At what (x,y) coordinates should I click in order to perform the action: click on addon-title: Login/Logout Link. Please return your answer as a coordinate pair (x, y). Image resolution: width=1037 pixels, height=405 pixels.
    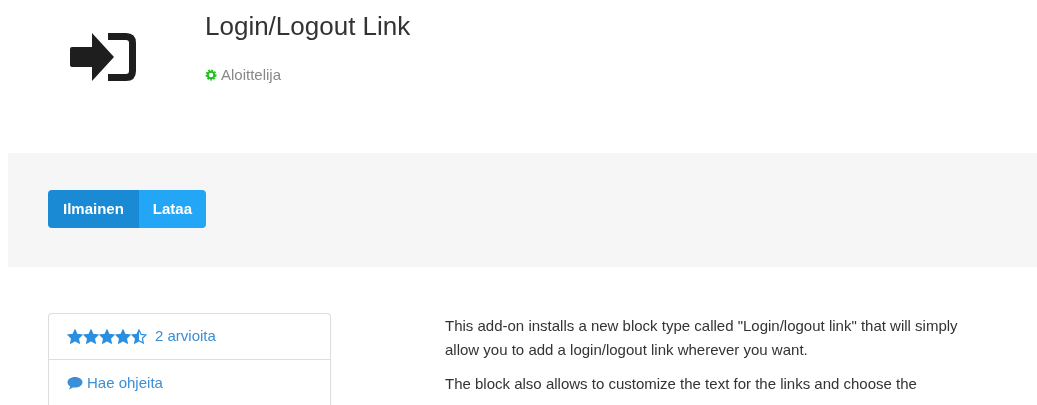
    Looking at the image, I should click on (308, 26).